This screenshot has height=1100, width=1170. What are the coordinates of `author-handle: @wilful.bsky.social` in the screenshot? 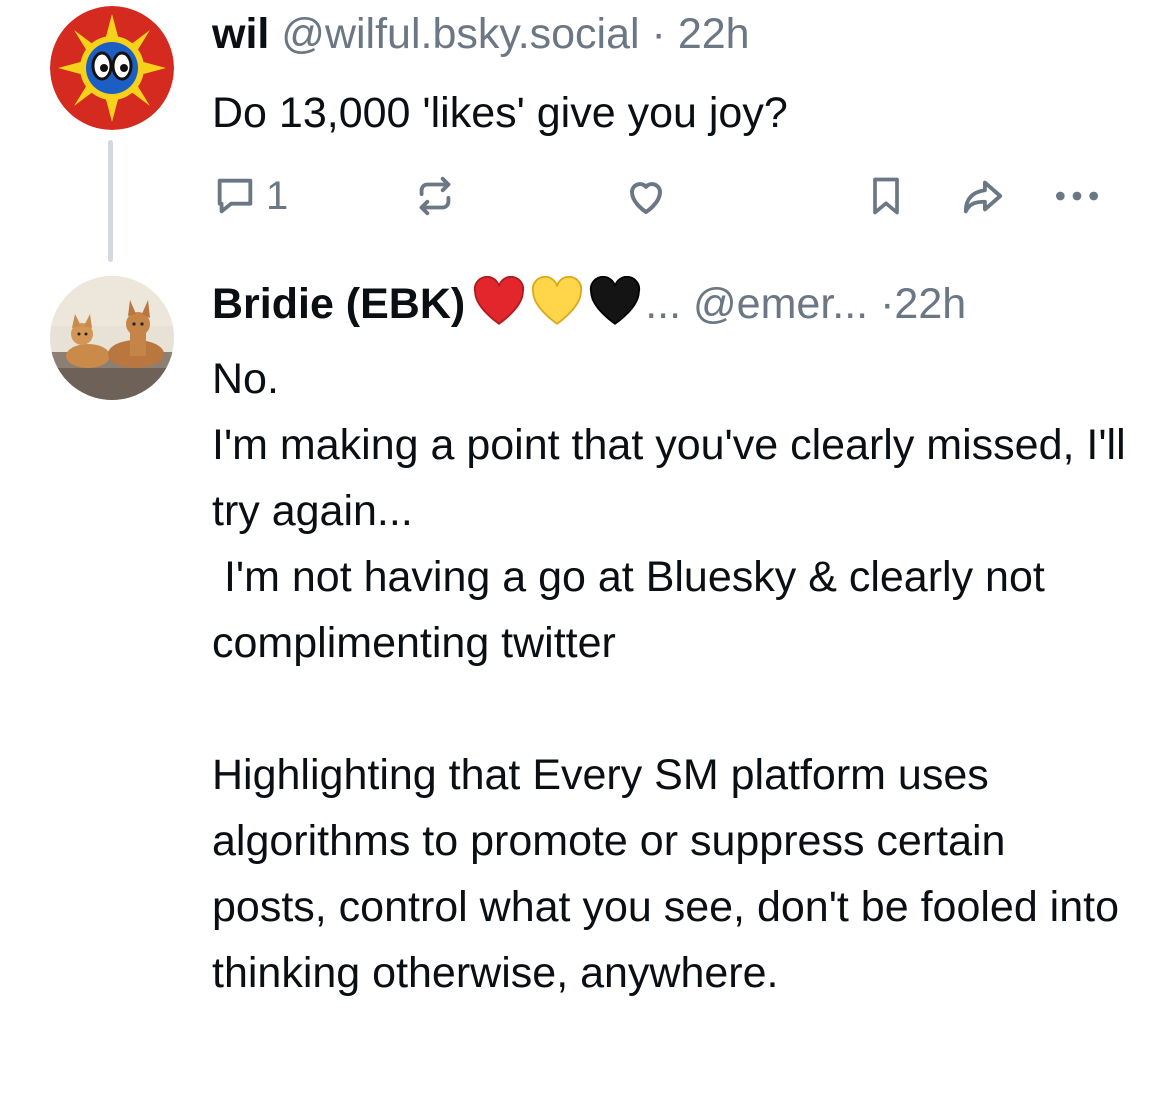 It's located at (460, 34).